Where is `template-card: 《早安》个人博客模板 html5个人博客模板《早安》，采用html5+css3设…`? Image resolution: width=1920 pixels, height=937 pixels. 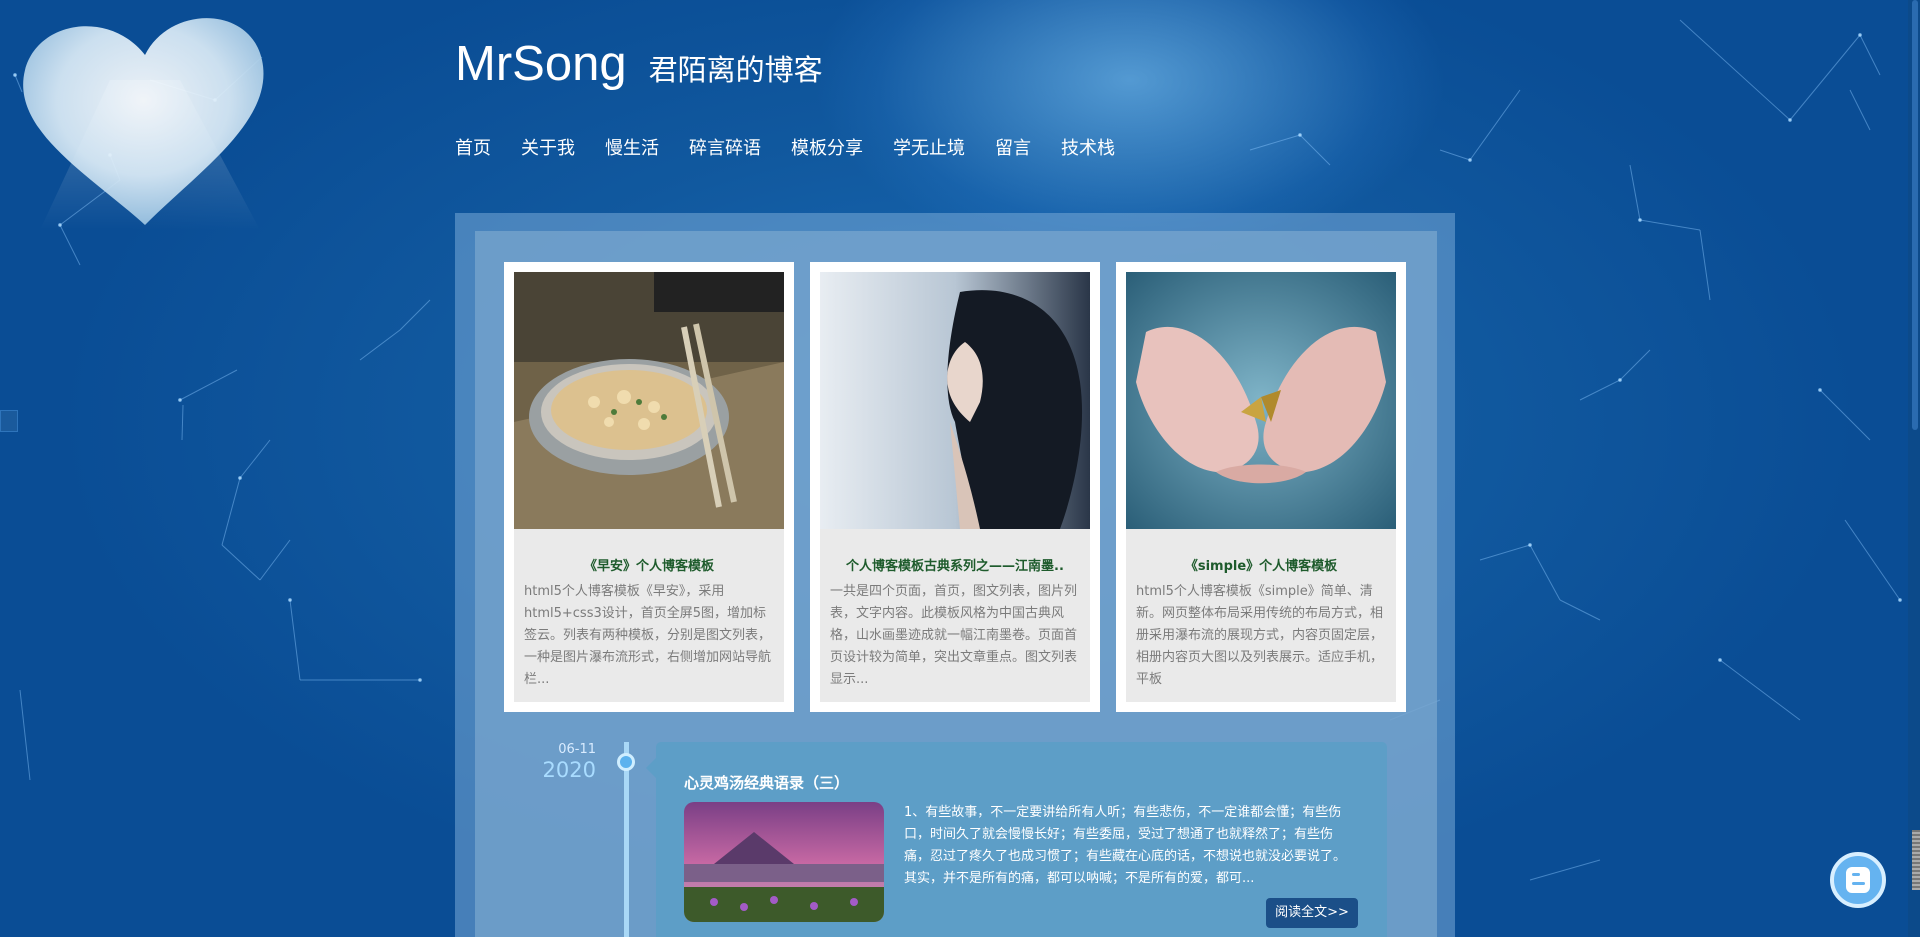 template-card: 《早安》个人博客模板 html5个人博客模板《早安》，采用html5+css3设… is located at coordinates (649, 487).